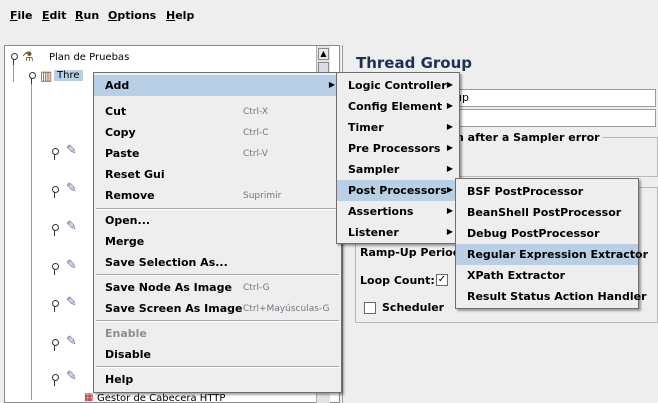 This screenshot has width=658, height=403. Describe the element at coordinates (525, 191) in the screenshot. I see `menu-item-label: BSF PostProcessor` at that location.